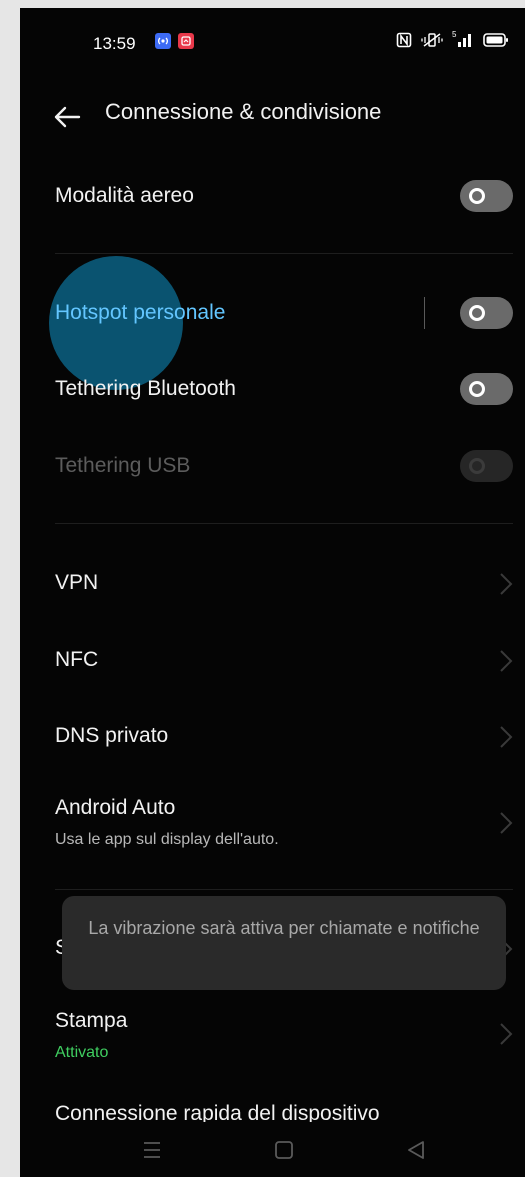  Describe the element at coordinates (272, 44) in the screenshot. I see `status-bar: 13:59 5` at that location.